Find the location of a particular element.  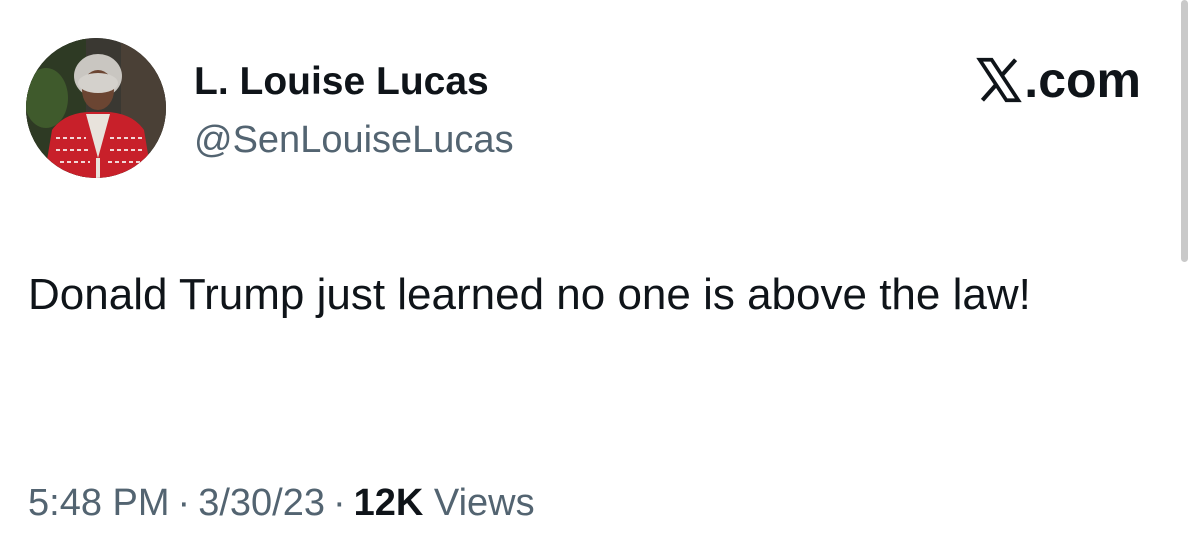

brand-suffix: .com is located at coordinates (1082, 80).